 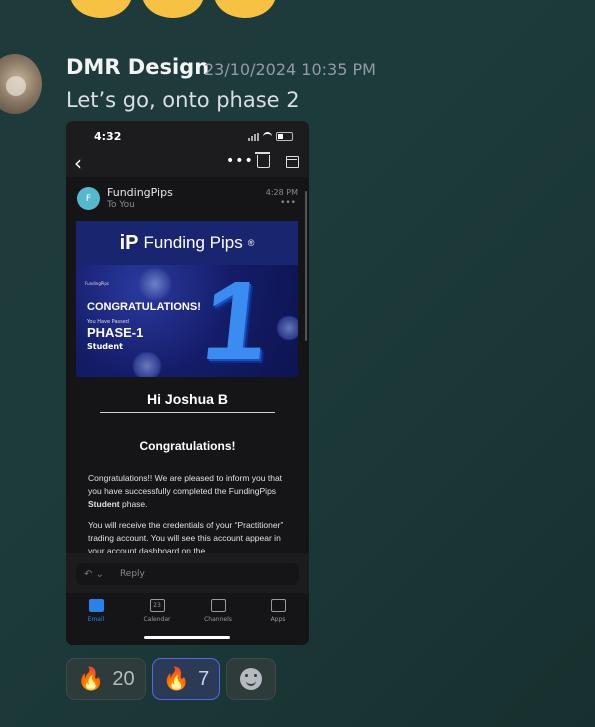 I want to click on archive-icon, so click(x=292, y=162).